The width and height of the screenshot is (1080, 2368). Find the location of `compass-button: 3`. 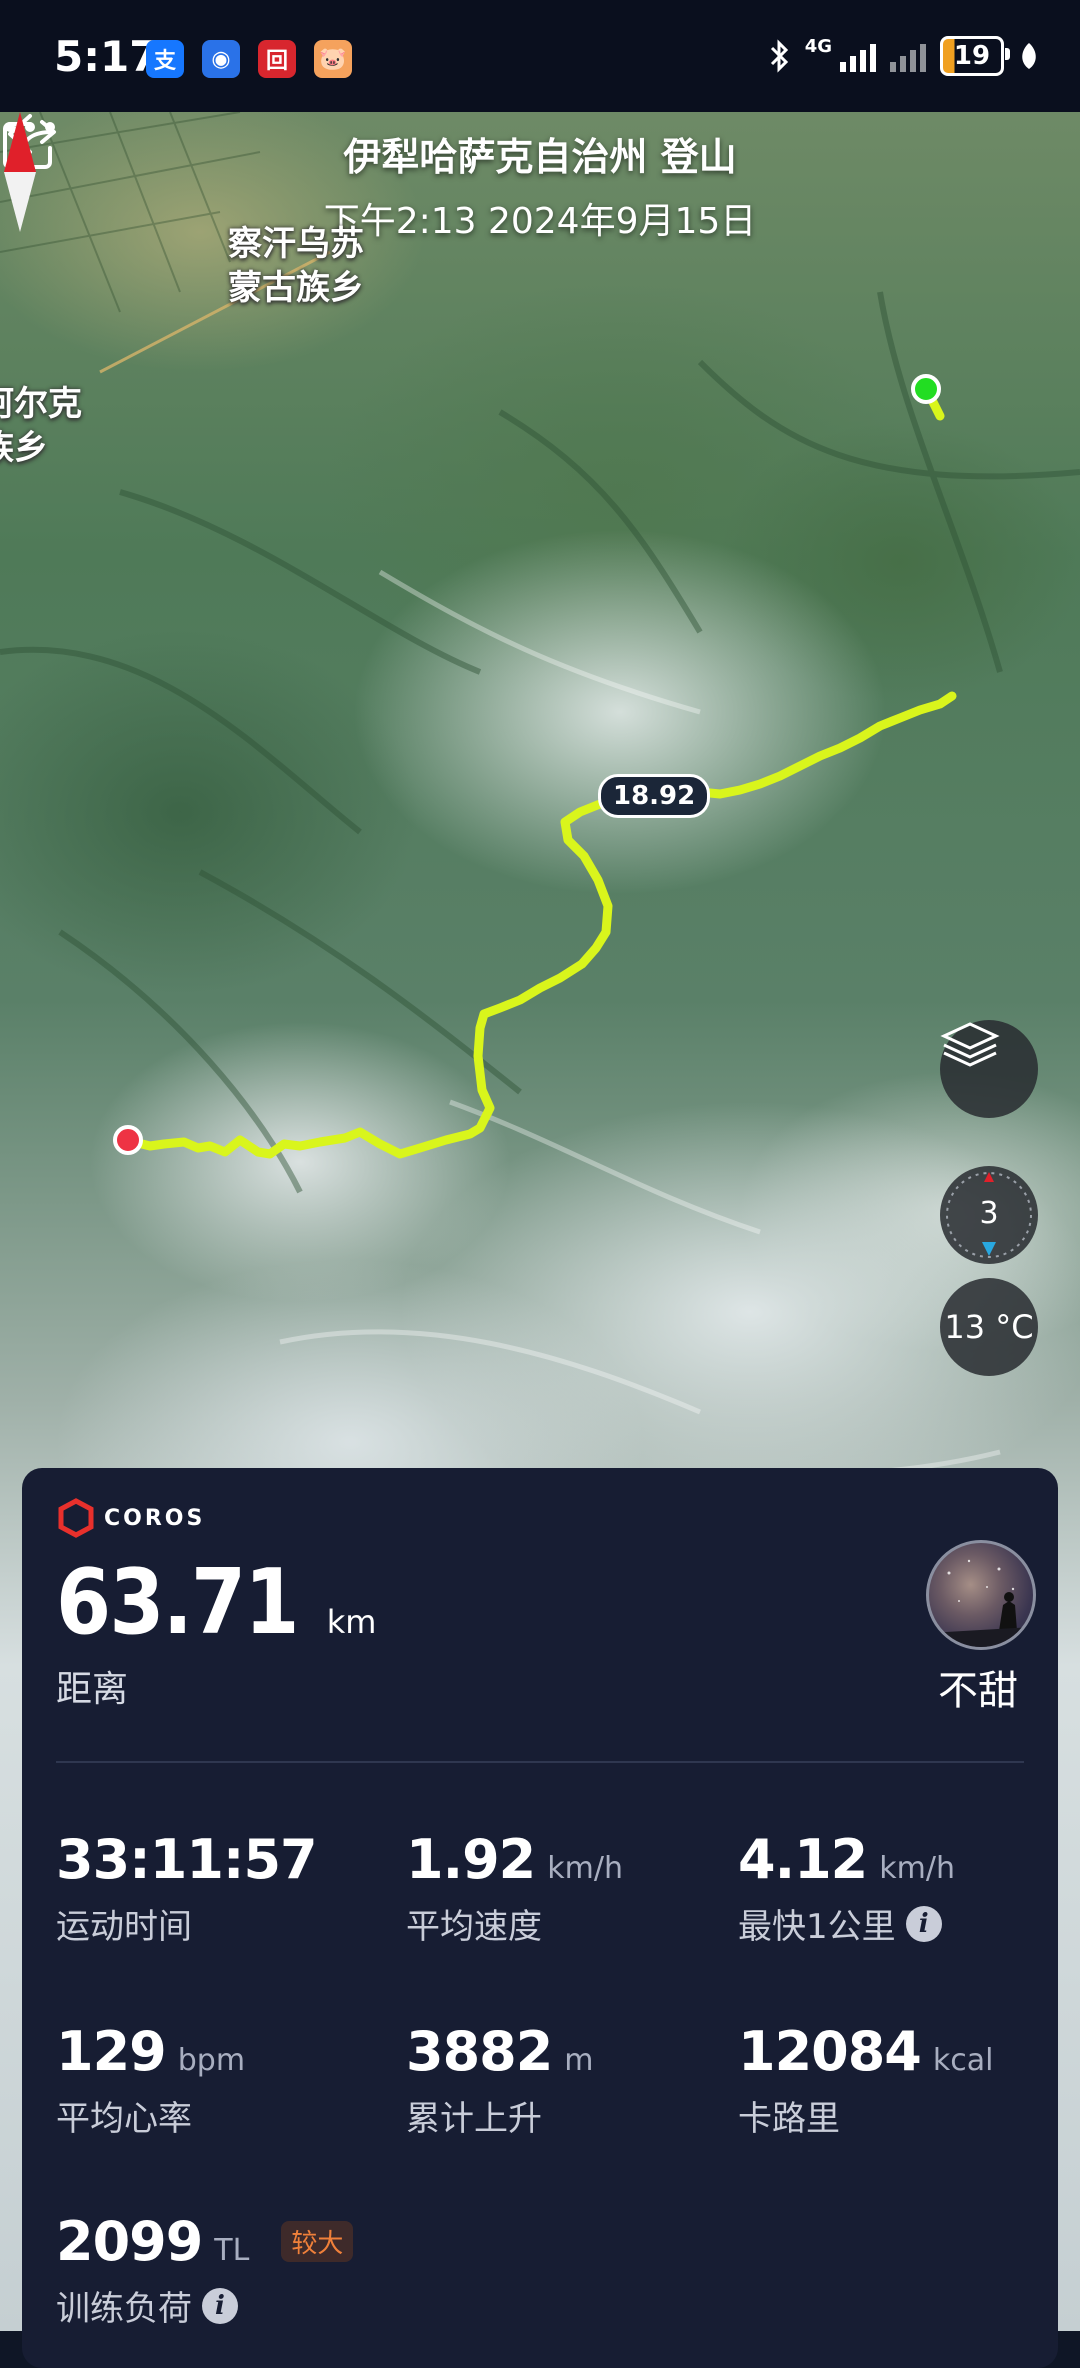

compass-button: 3 is located at coordinates (989, 1215).